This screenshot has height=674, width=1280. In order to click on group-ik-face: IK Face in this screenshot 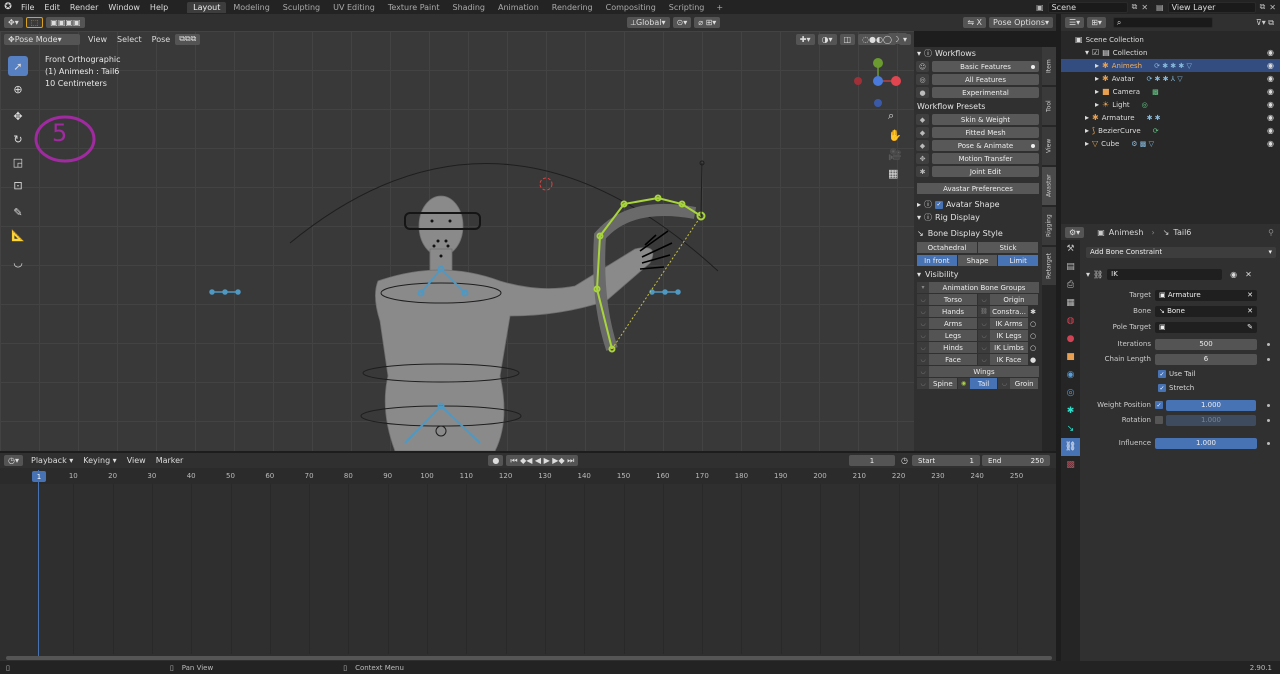, I will do `click(1009, 359)`.